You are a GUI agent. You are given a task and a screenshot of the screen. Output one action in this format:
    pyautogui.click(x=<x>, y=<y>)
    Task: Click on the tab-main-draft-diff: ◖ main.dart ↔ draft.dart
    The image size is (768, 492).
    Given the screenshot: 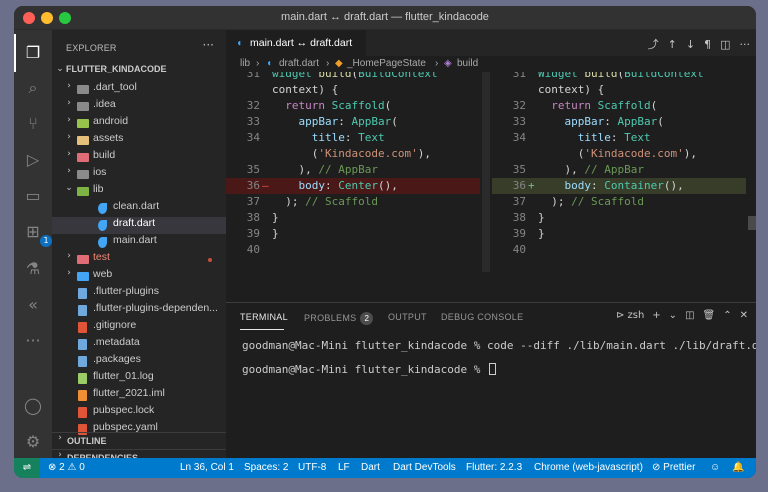 What is the action you would take?
    pyautogui.click(x=296, y=43)
    